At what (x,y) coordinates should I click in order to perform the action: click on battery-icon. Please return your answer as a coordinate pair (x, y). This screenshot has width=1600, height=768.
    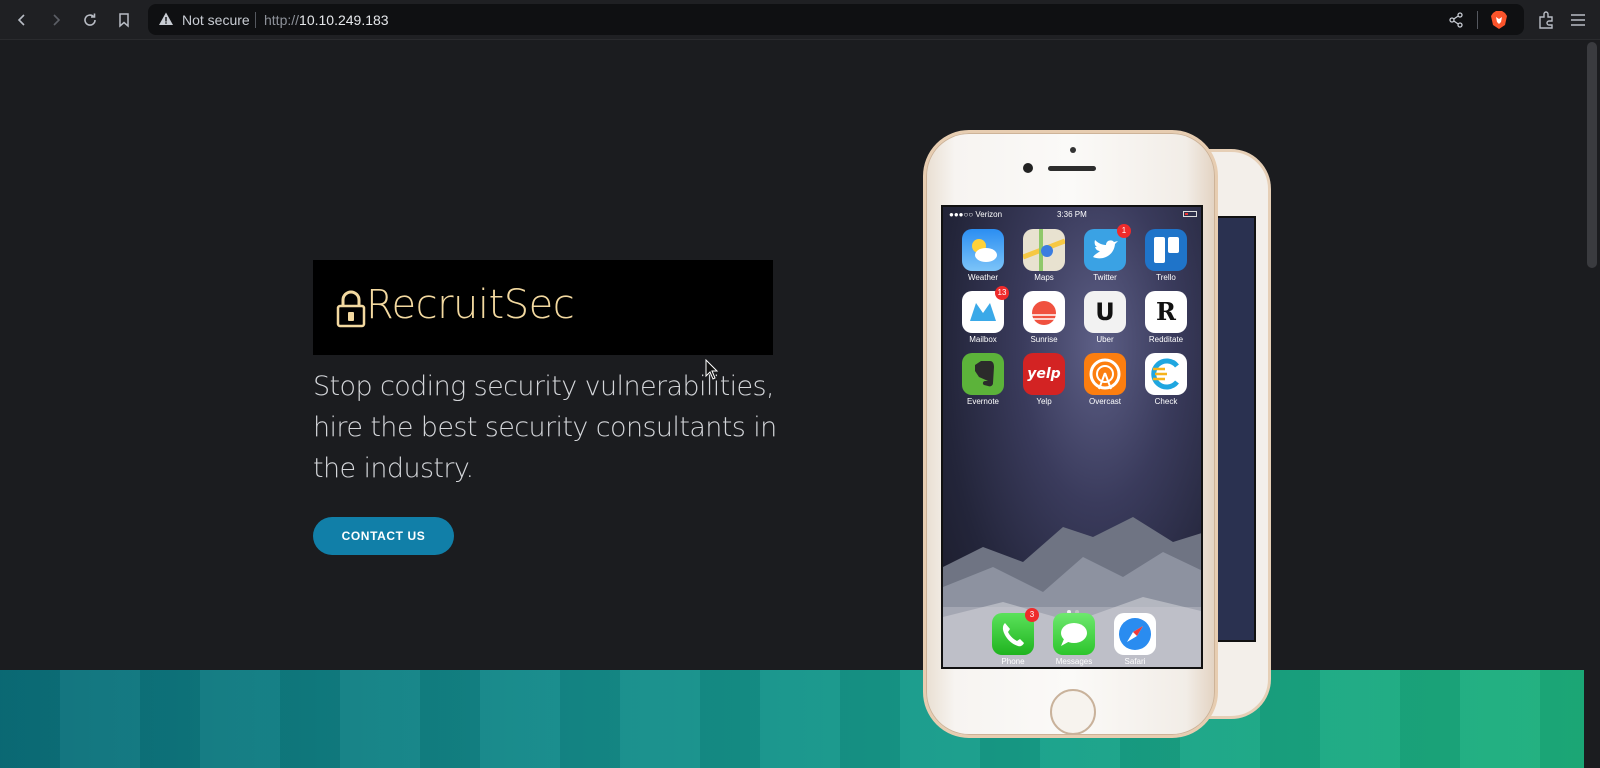
    Looking at the image, I should click on (1190, 214).